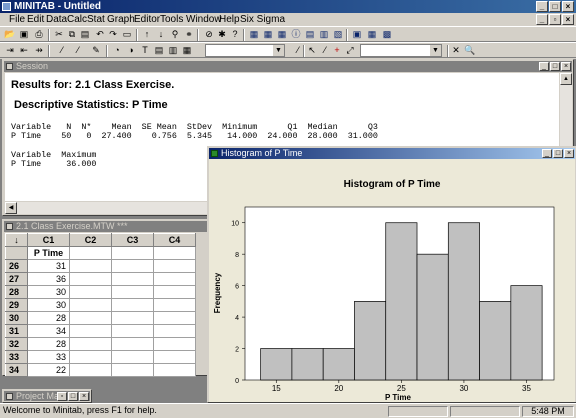 Image resolution: width=576 pixels, height=418 pixels. I want to click on cut-icon: ✂, so click(59, 34).